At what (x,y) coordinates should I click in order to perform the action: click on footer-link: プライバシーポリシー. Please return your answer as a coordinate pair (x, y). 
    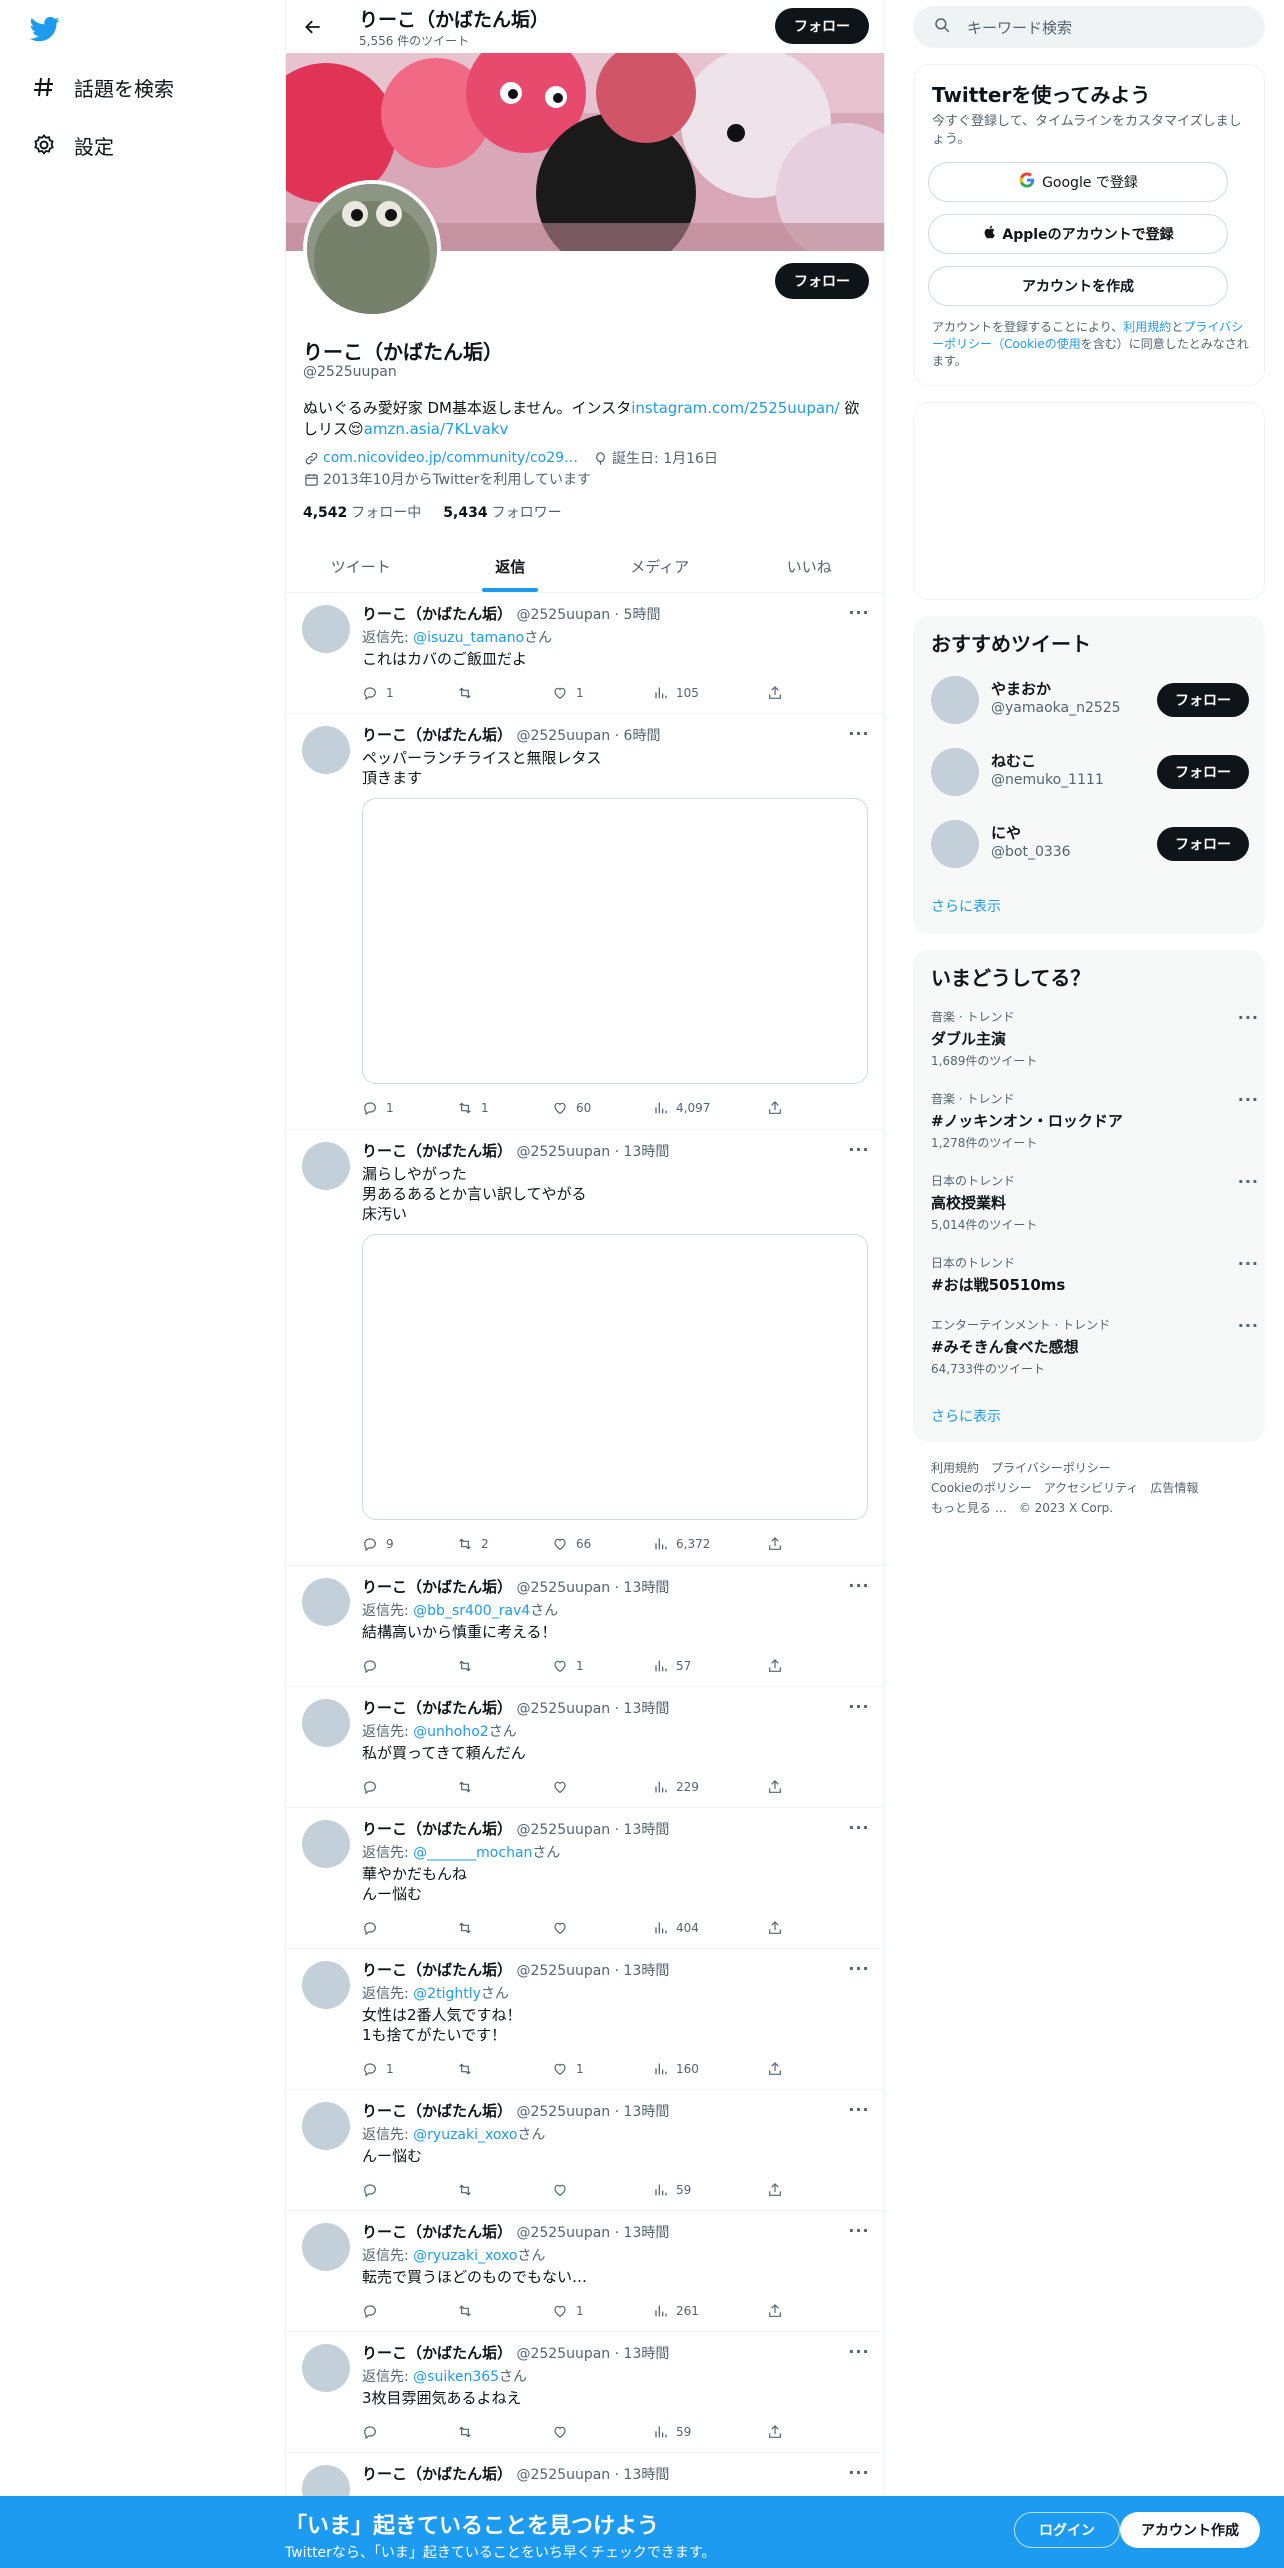
    Looking at the image, I should click on (1051, 1468).